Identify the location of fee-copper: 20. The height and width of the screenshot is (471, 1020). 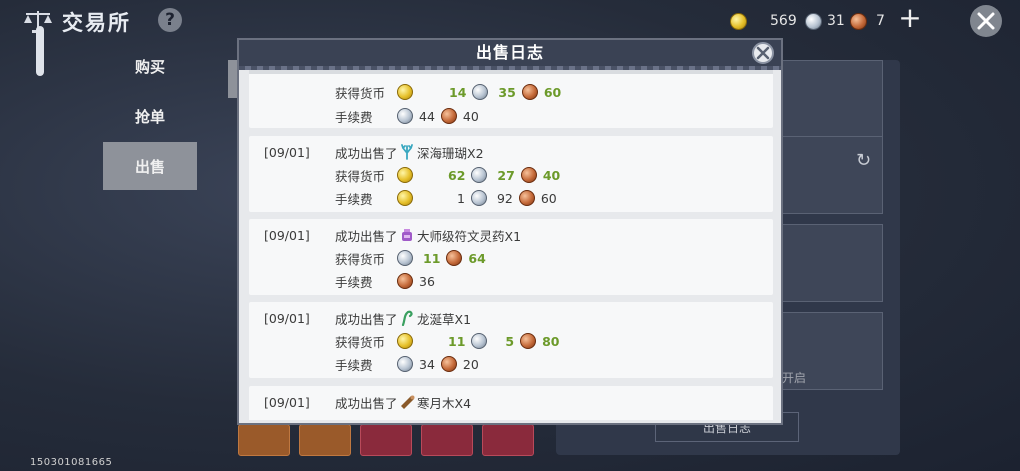
(470, 364).